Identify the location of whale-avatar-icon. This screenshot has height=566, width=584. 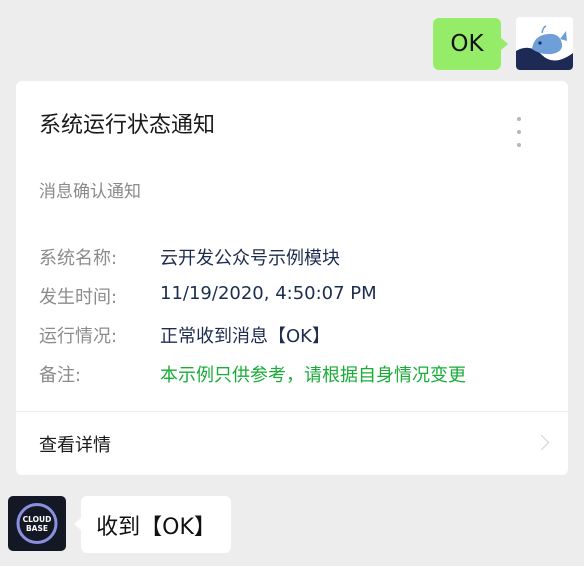
(544, 43).